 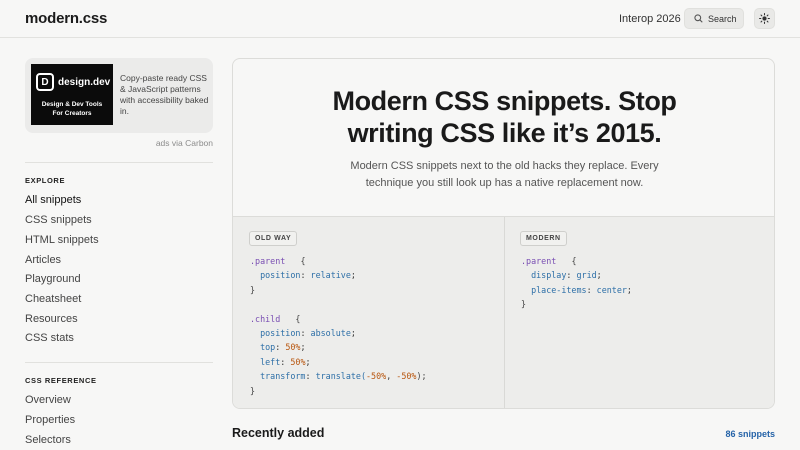 What do you see at coordinates (49, 338) in the screenshot?
I see `sidebar-item-css-stats: CSS stats` at bounding box center [49, 338].